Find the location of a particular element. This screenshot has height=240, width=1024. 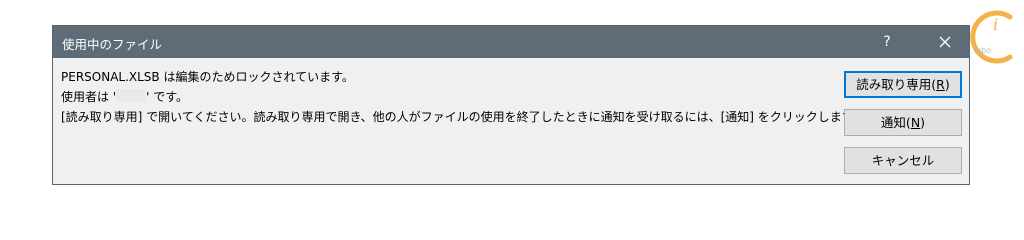

message-line-user: 使用者は ' ' です。 is located at coordinates (463, 97).